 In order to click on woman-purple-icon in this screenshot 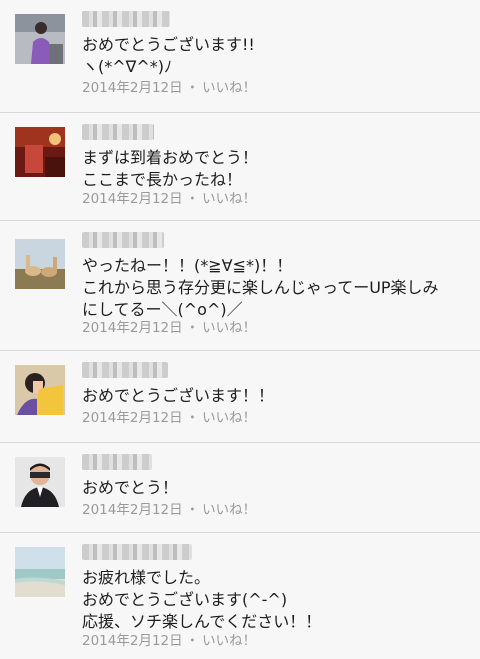, I will do `click(40, 39)`.